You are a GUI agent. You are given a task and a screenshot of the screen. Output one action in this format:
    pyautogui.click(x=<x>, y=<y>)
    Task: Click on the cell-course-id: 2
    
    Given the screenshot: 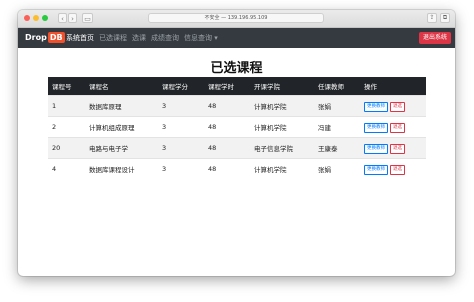 What is the action you would take?
    pyautogui.click(x=66, y=127)
    